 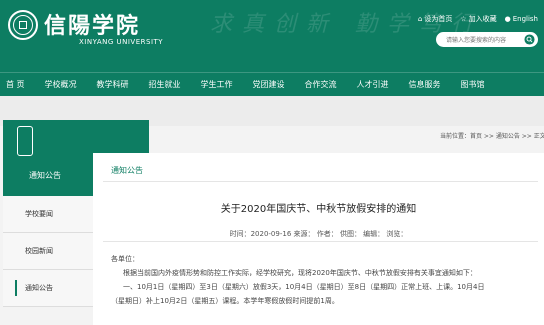 What do you see at coordinates (125, 259) in the screenshot?
I see `article-greeting: 各单位：` at bounding box center [125, 259].